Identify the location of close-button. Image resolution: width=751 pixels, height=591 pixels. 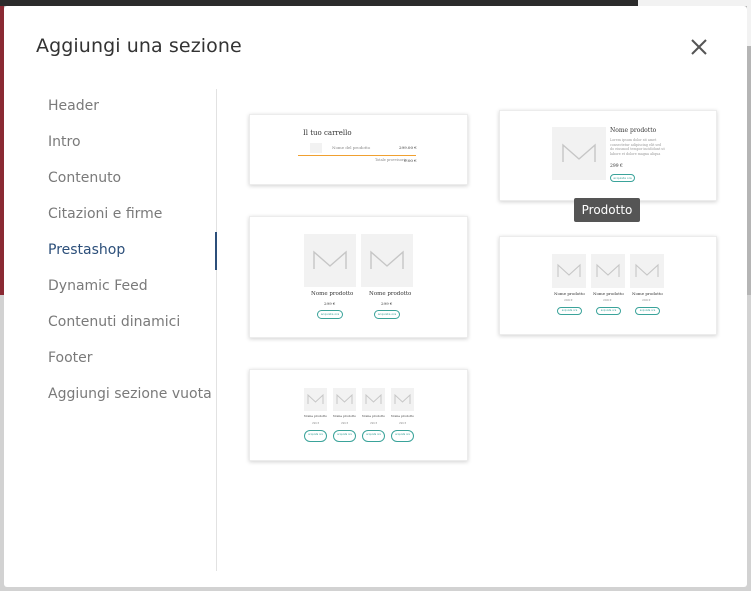
(699, 47).